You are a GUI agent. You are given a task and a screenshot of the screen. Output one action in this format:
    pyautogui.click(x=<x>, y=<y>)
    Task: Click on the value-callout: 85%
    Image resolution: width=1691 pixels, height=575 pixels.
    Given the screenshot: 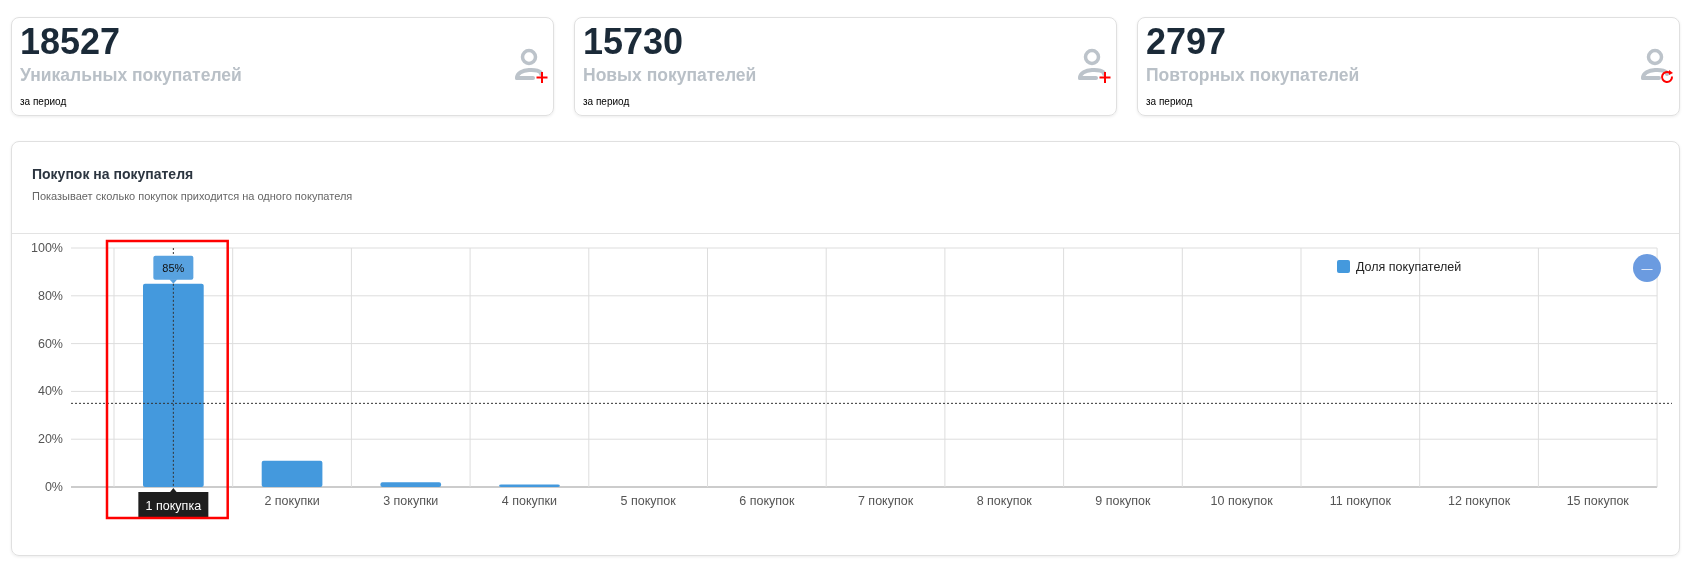 What is the action you would take?
    pyautogui.click(x=173, y=269)
    